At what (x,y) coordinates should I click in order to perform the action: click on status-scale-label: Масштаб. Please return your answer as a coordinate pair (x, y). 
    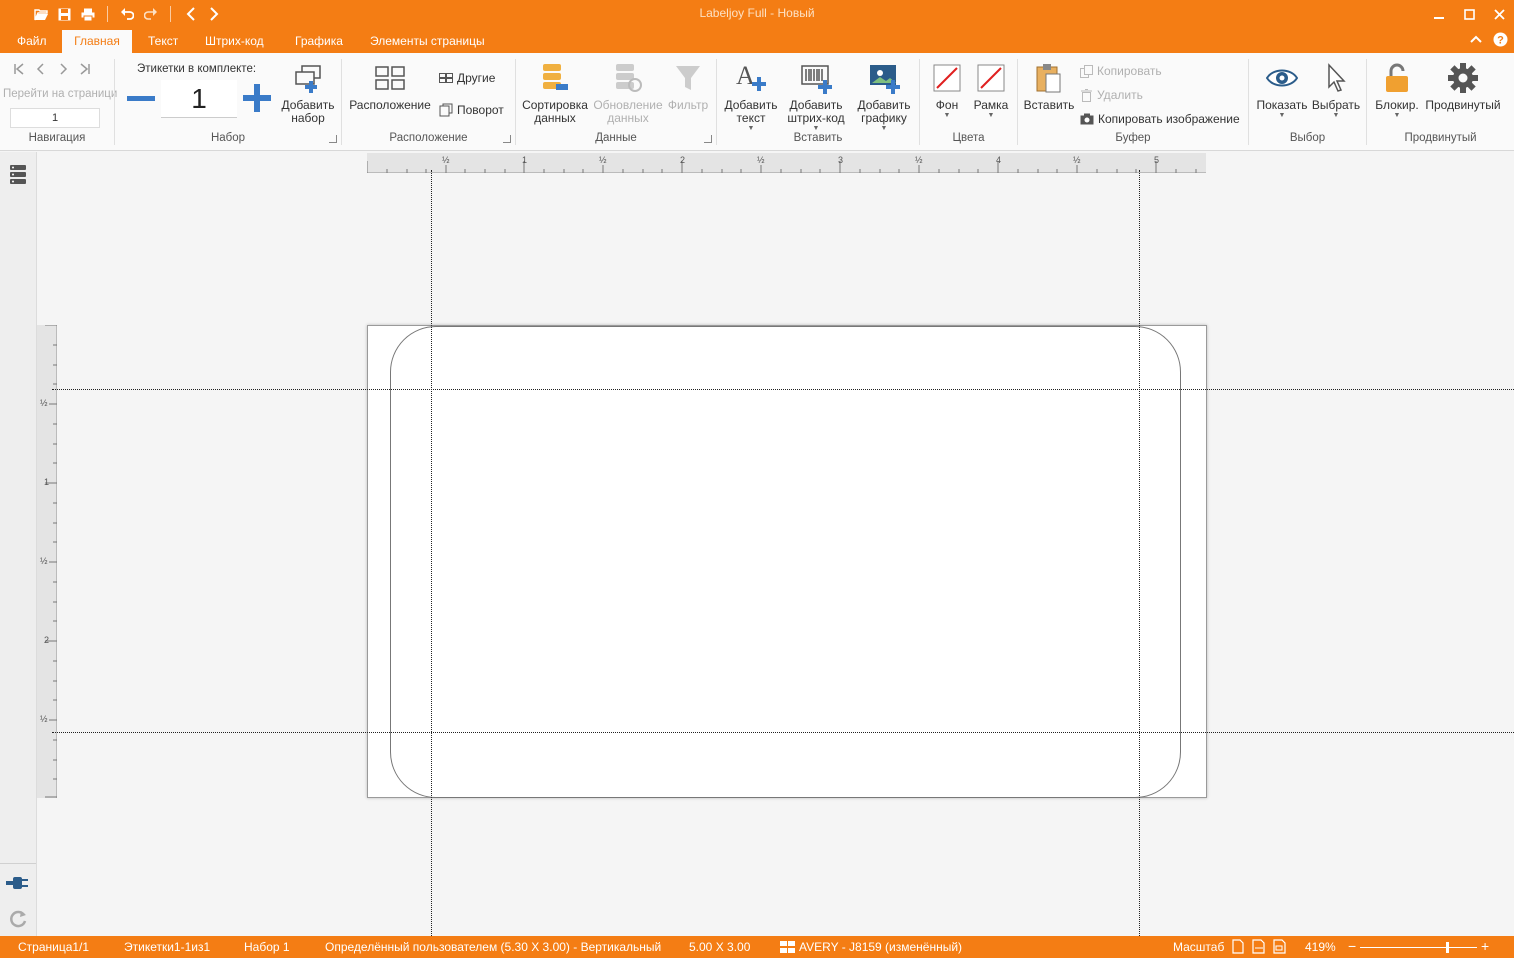
    Looking at the image, I should click on (1199, 947).